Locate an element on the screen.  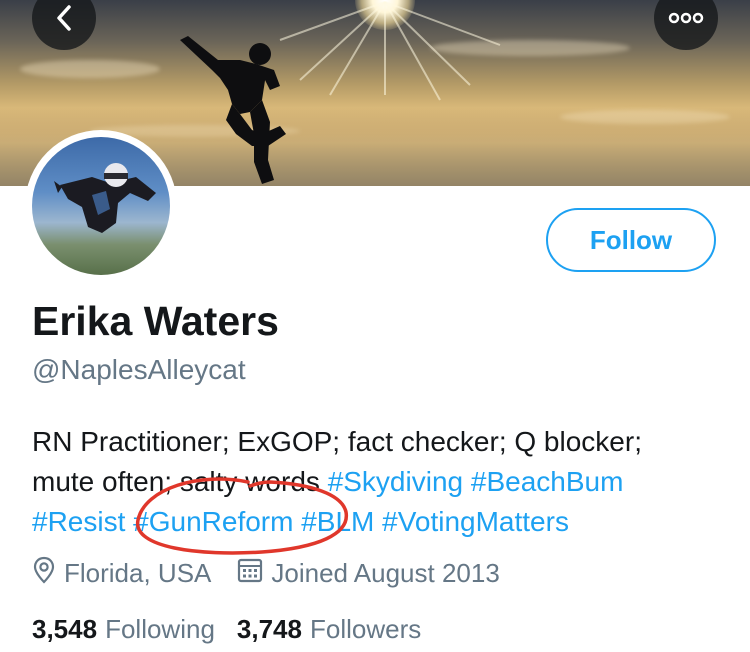
hashtag-link: #VotingMatters is located at coordinates (475, 521).